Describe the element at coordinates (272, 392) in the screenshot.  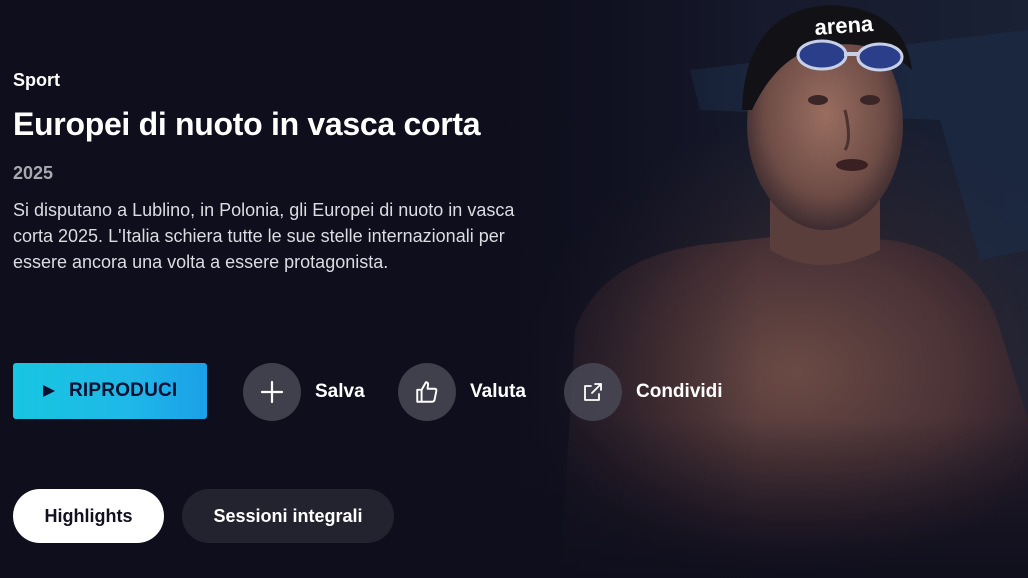
I see `plus-icon` at that location.